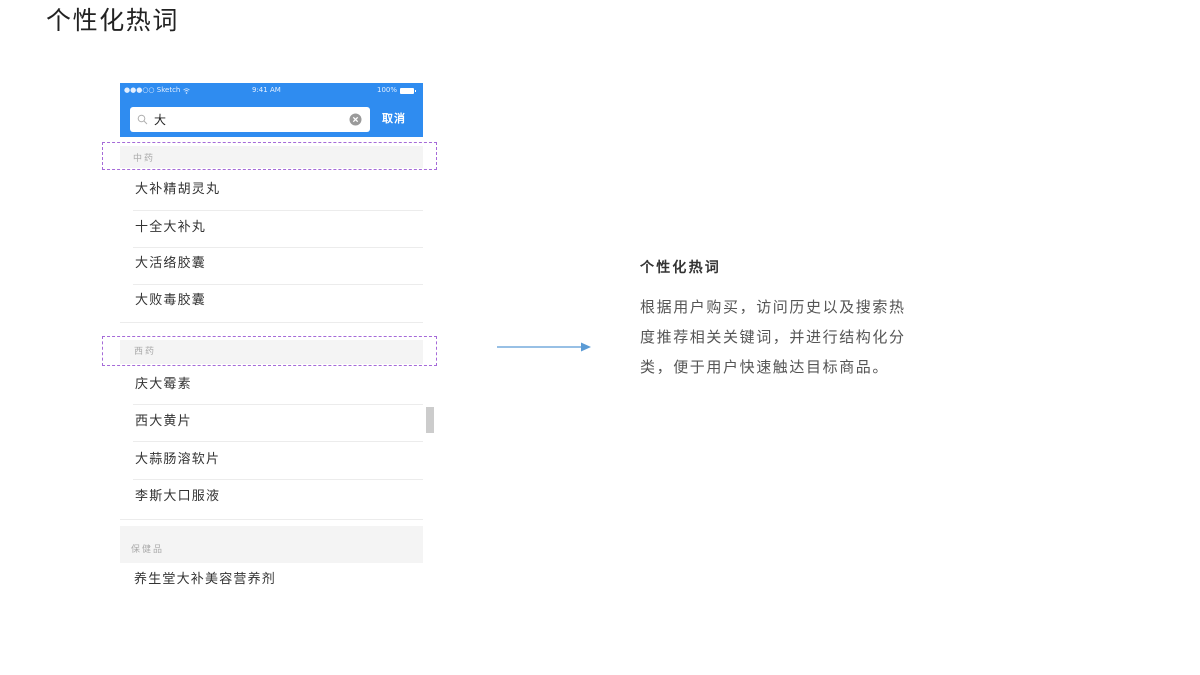 The image size is (1200, 675). What do you see at coordinates (430, 420) in the screenshot?
I see `scrollbar` at bounding box center [430, 420].